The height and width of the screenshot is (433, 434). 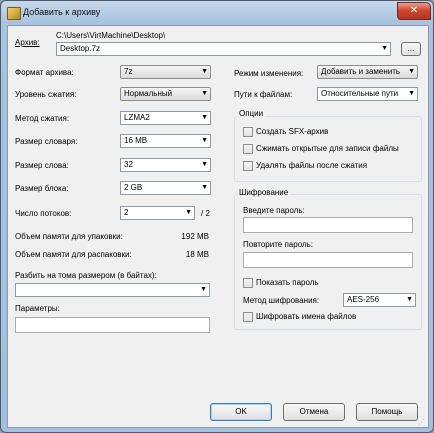 I want to click on password-label: Введите пароль:, so click(x=274, y=210).